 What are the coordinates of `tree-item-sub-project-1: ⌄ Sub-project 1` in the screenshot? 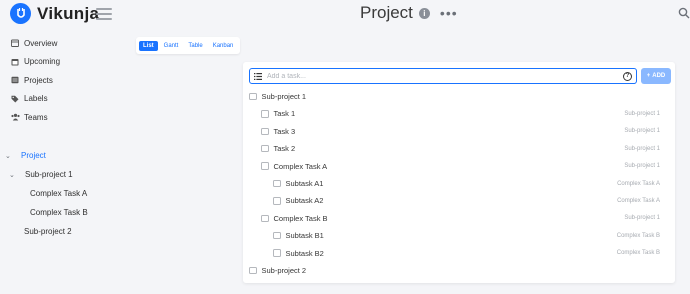 It's located at (41, 174).